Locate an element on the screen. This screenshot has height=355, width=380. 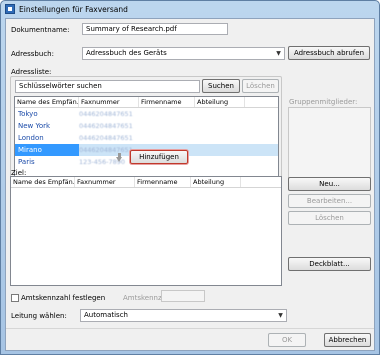
recipient-name: Paris is located at coordinates (26, 162).